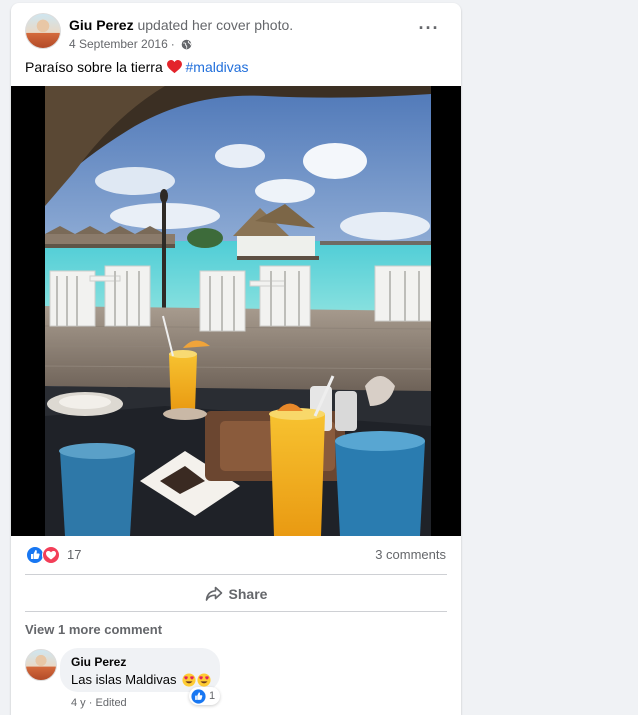 This screenshot has height=715, width=638. Describe the element at coordinates (74, 554) in the screenshot. I see `reaction-count: 17` at that location.